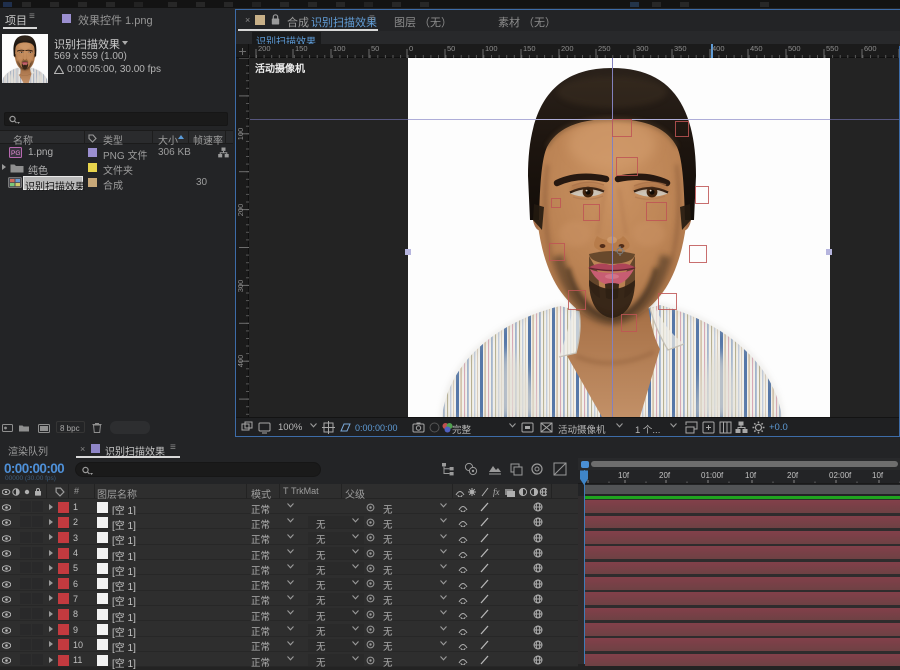 The image size is (900, 670). I want to click on svg-text: 200, so click(240, 210).